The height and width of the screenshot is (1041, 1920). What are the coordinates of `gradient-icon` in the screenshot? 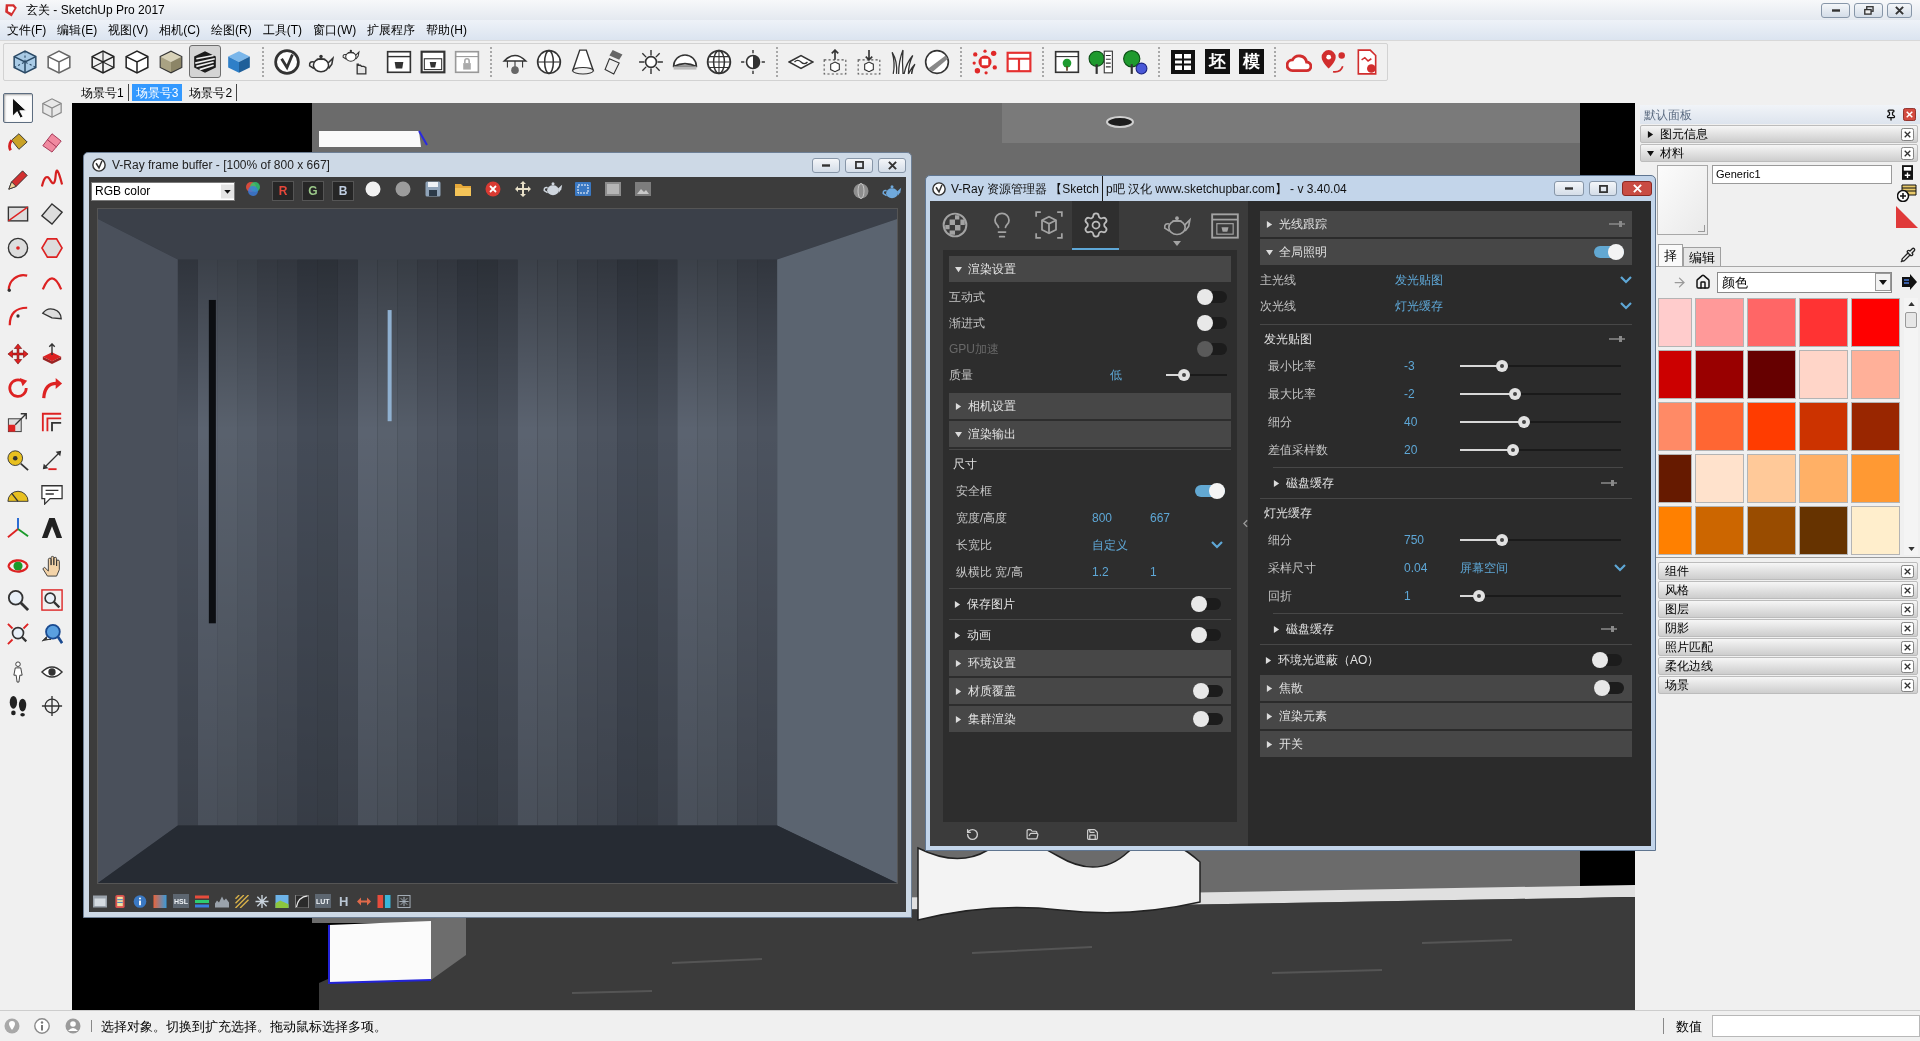 It's located at (160, 901).